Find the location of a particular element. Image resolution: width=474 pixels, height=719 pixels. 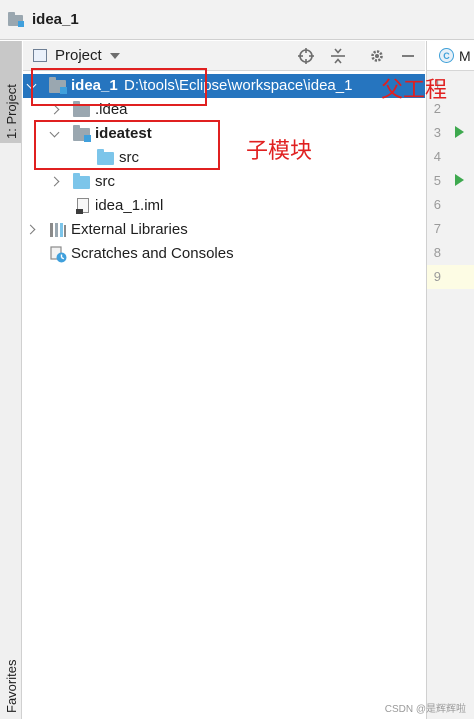

editor-tab: C M is located at coordinates (450, 56).